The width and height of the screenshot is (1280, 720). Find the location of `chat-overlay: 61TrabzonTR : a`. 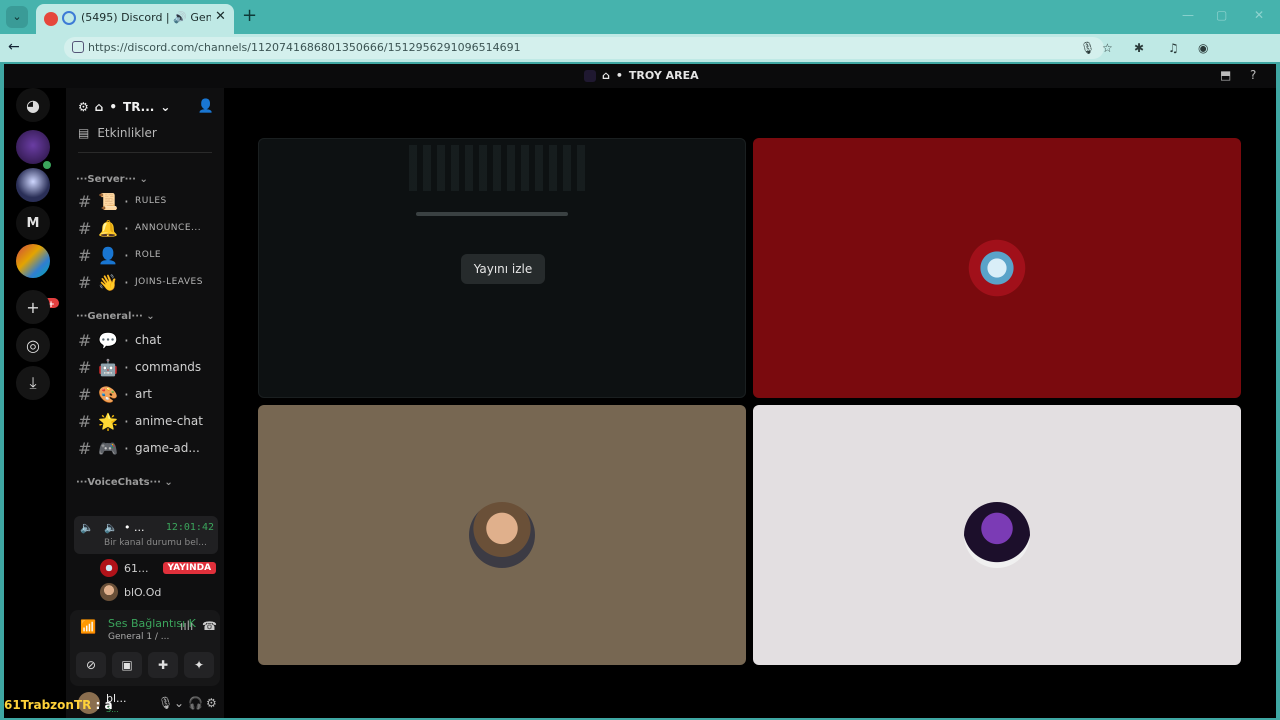

chat-overlay: 61TrabzonTR : a is located at coordinates (58, 705).